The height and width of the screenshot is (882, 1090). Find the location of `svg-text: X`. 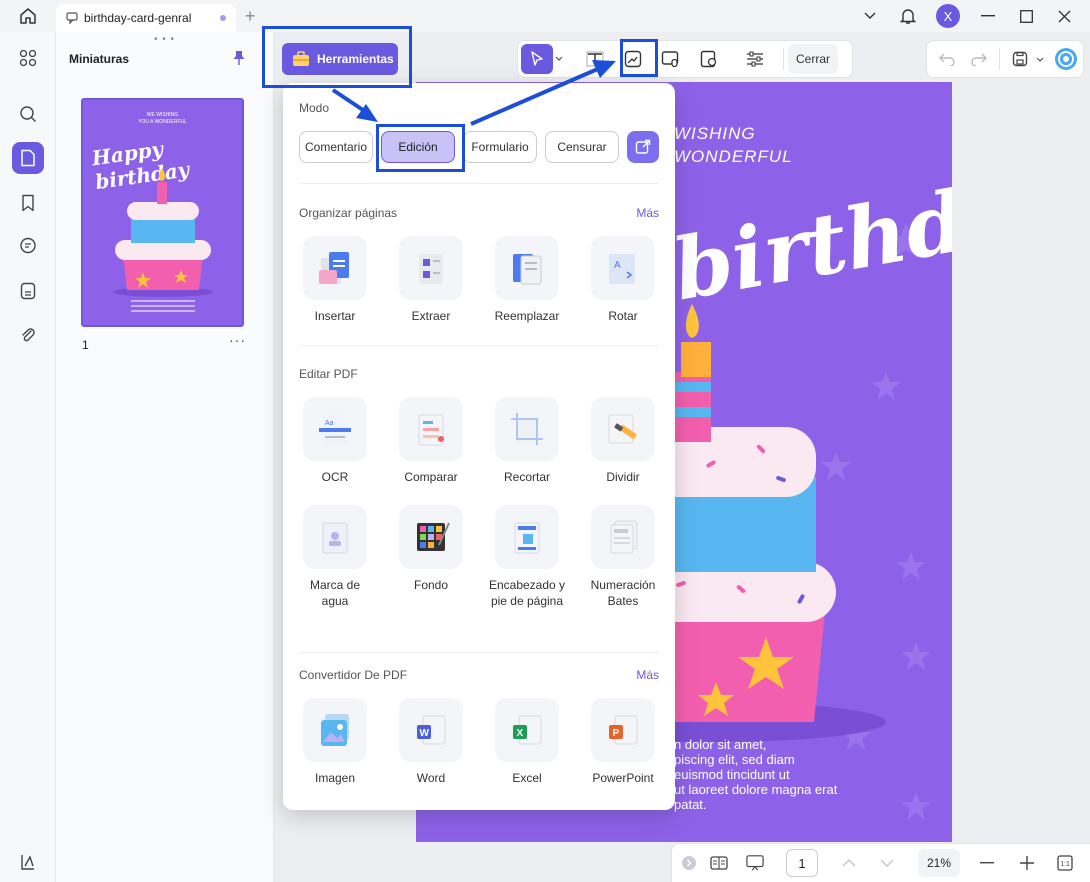

svg-text: X is located at coordinates (520, 733).